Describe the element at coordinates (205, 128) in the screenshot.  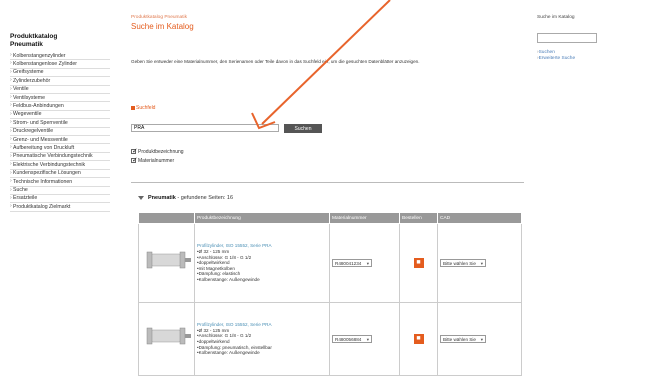
I see `search-input` at that location.